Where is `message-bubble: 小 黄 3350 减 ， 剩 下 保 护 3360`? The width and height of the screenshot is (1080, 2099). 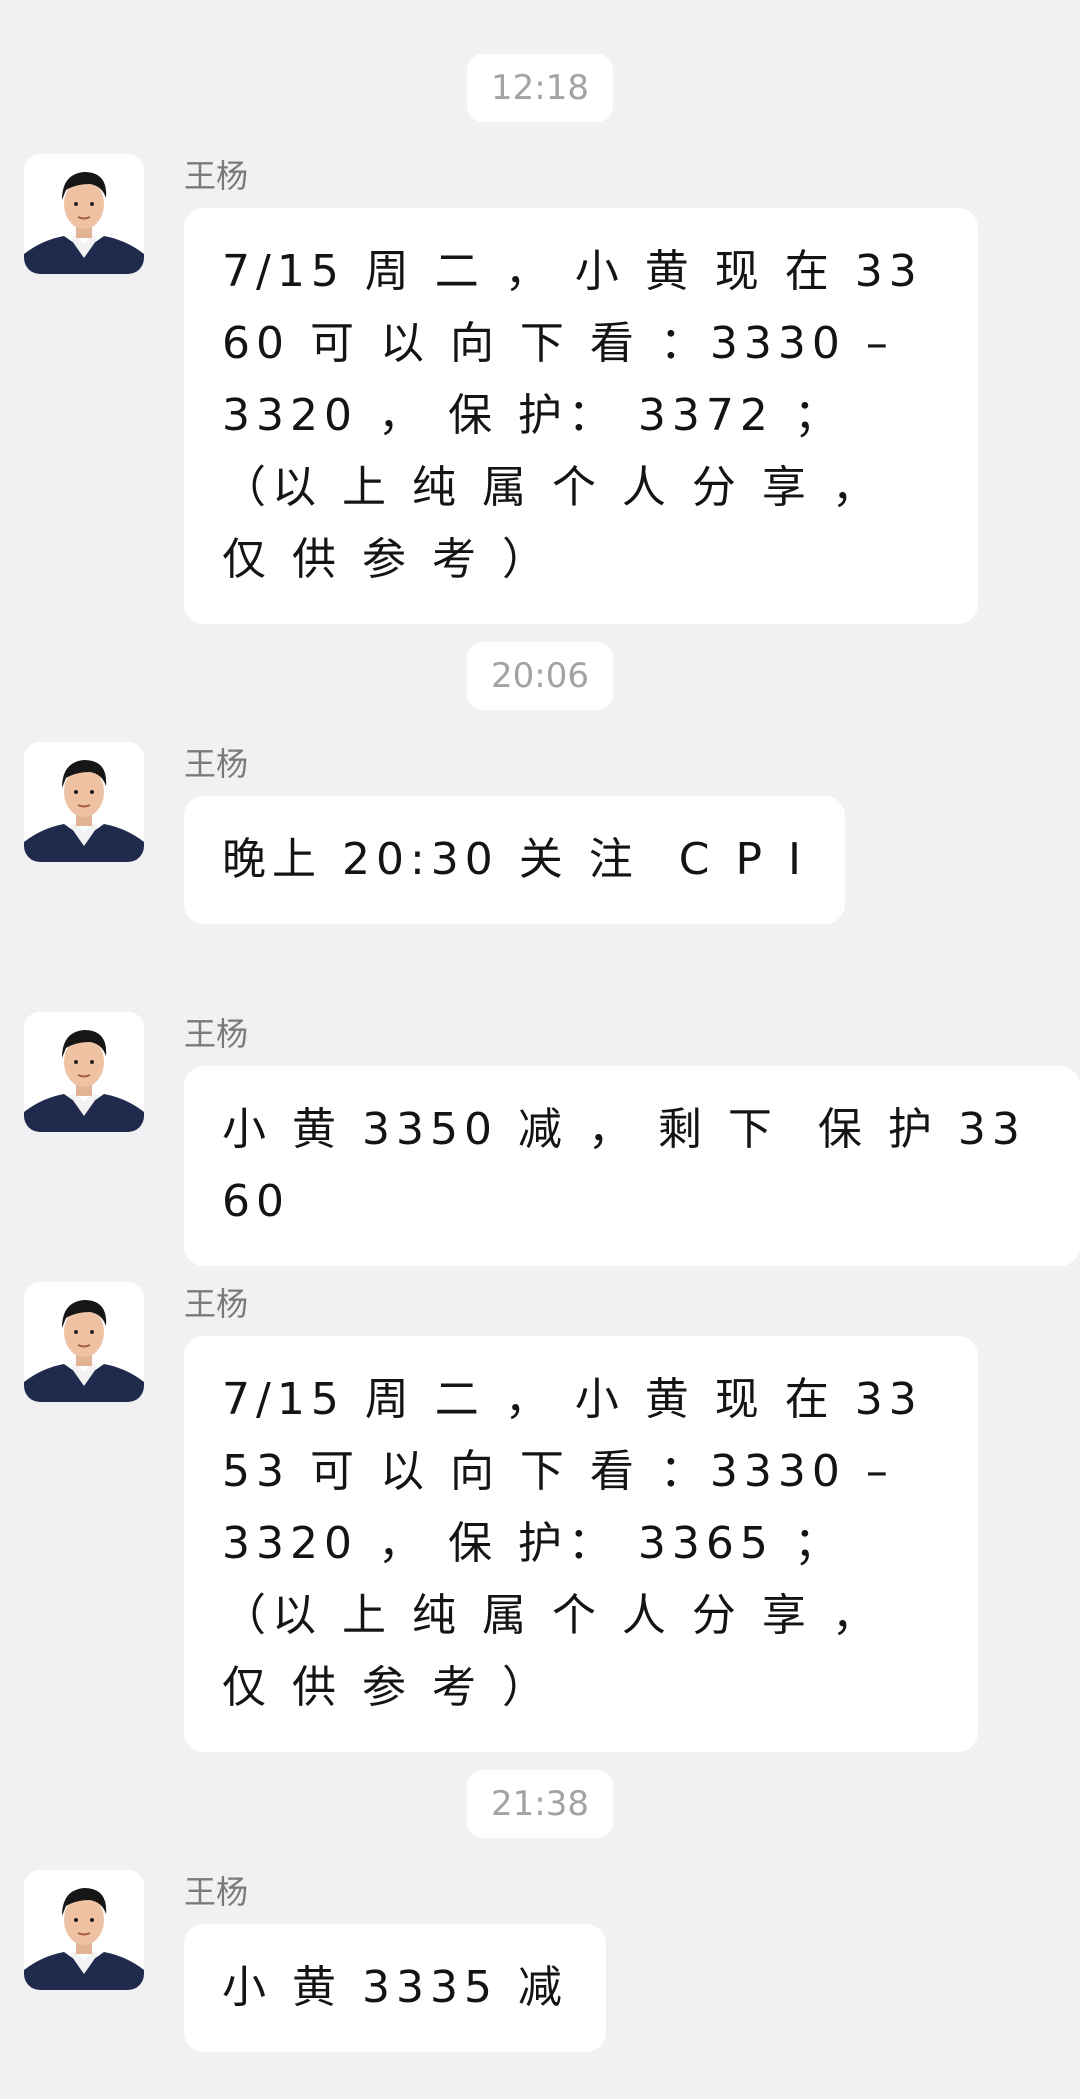 message-bubble: 小 黄 3350 减 ， 剩 下 保 护 3360 is located at coordinates (632, 1166).